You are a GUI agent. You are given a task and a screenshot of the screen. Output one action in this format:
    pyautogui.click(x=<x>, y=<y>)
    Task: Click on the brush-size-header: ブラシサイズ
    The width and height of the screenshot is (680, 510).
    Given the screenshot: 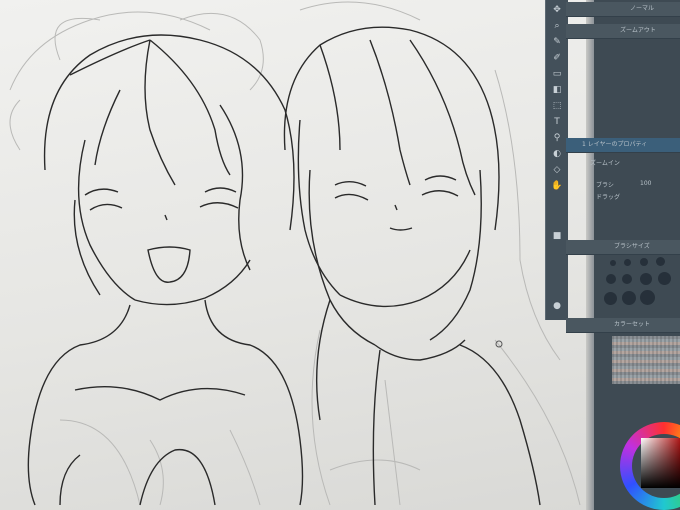 What is the action you would take?
    pyautogui.click(x=623, y=247)
    